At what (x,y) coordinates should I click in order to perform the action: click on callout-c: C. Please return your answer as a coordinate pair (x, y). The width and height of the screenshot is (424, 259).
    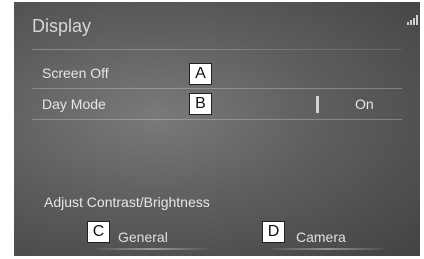
    Looking at the image, I should click on (98, 232).